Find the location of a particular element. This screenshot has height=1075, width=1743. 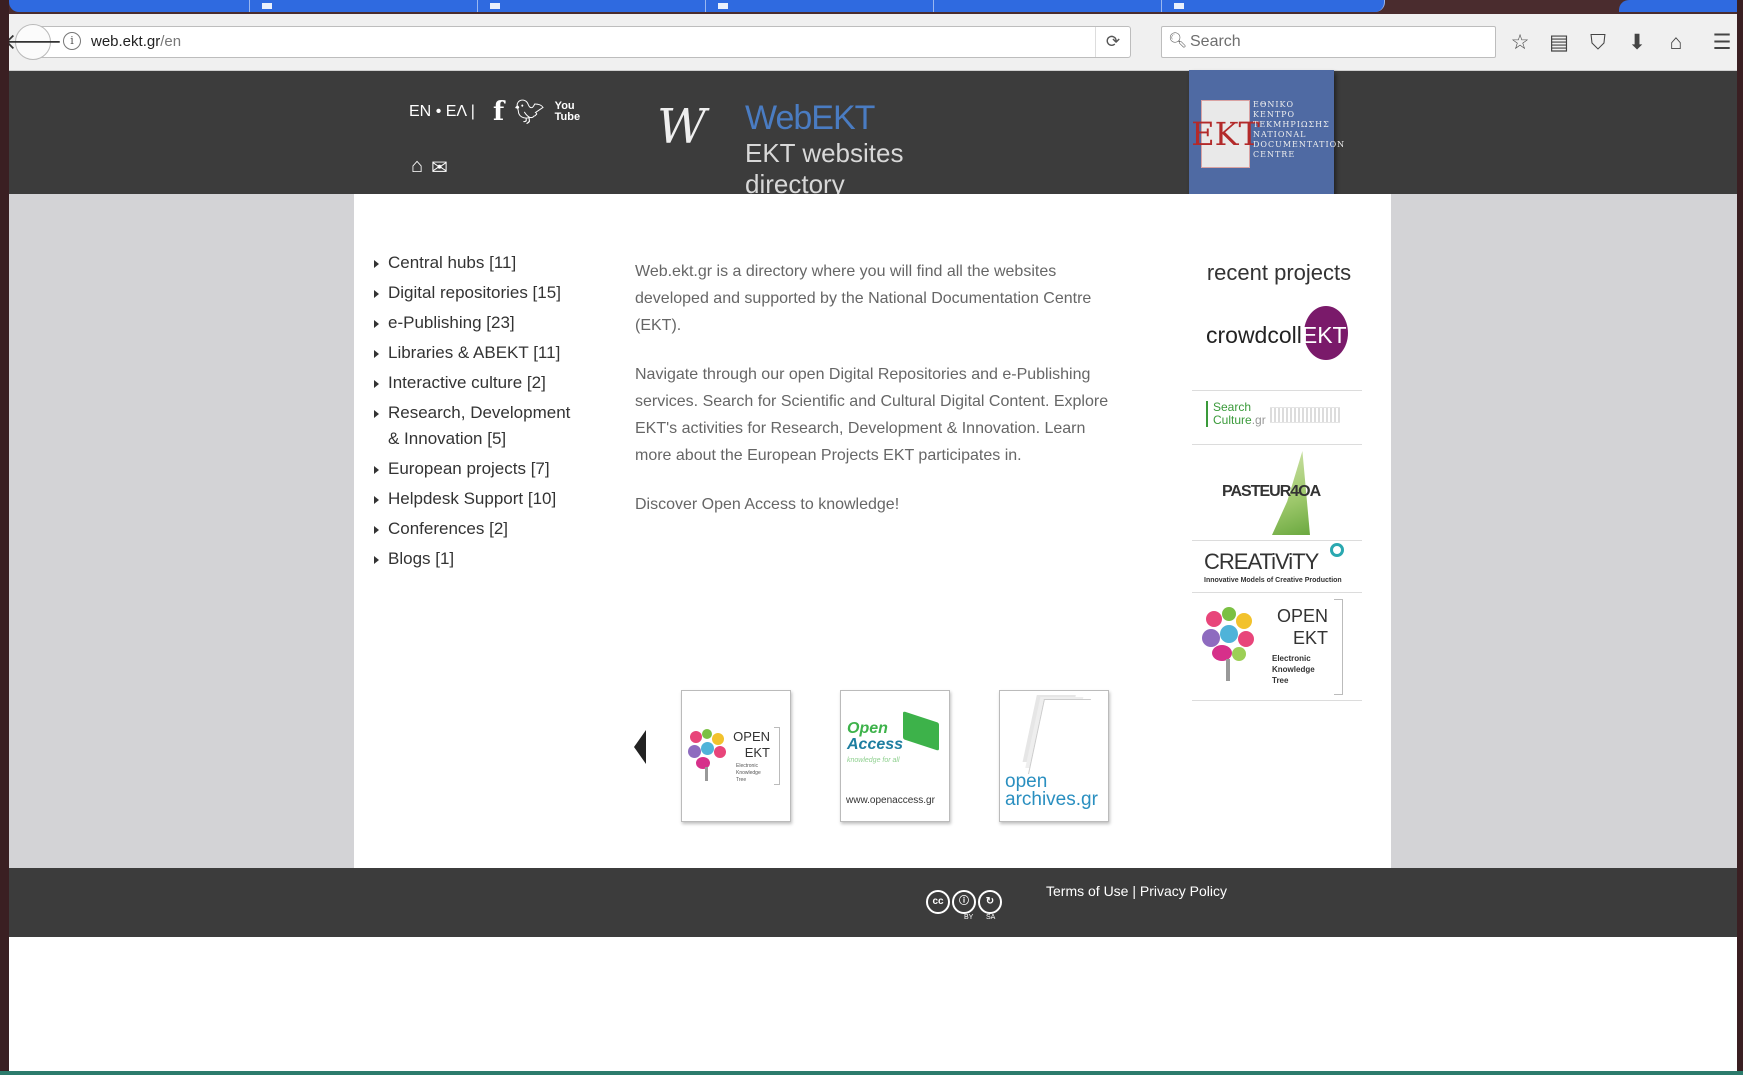

logo-title: WebEKT is located at coordinates (810, 118).